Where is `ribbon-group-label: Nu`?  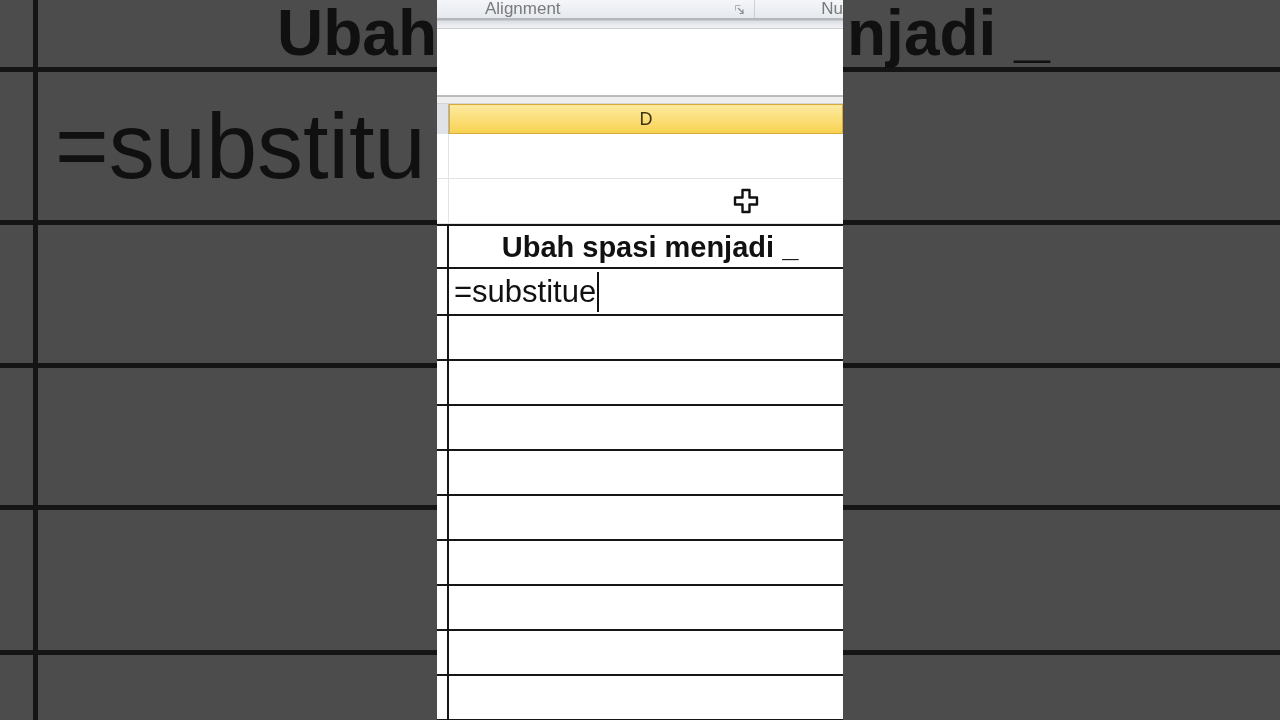 ribbon-group-label: Nu is located at coordinates (832, 9).